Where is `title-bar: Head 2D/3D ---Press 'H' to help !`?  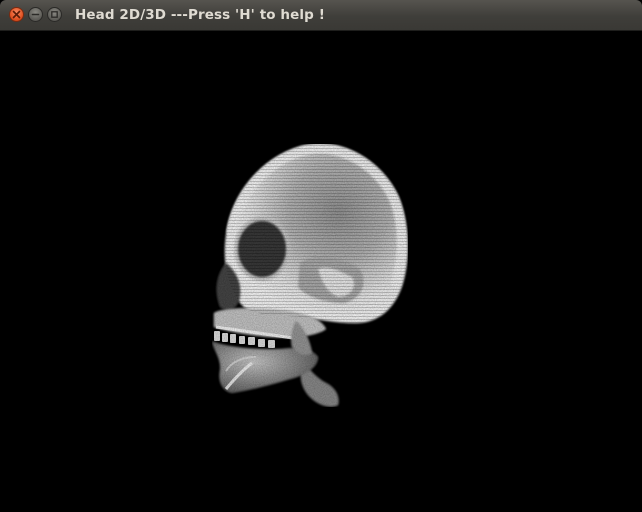 title-bar: Head 2D/3D ---Press 'H' to help ! is located at coordinates (321, 15).